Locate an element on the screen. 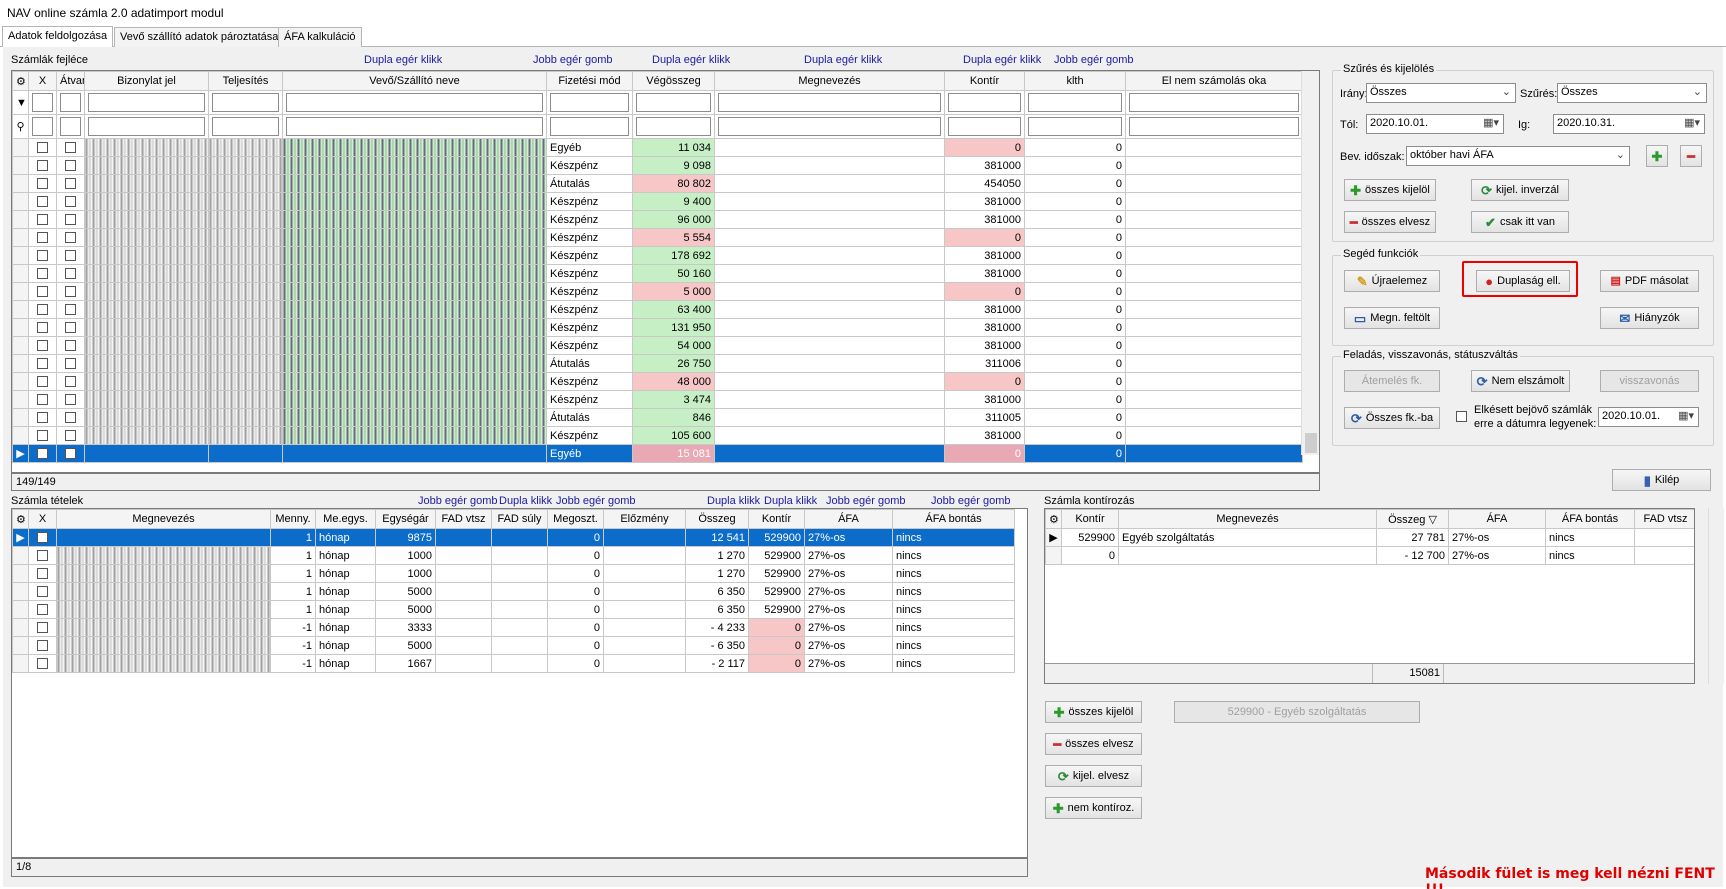 The image size is (1726, 889). col-osszeg: Összeg ▽ is located at coordinates (1412, 519).